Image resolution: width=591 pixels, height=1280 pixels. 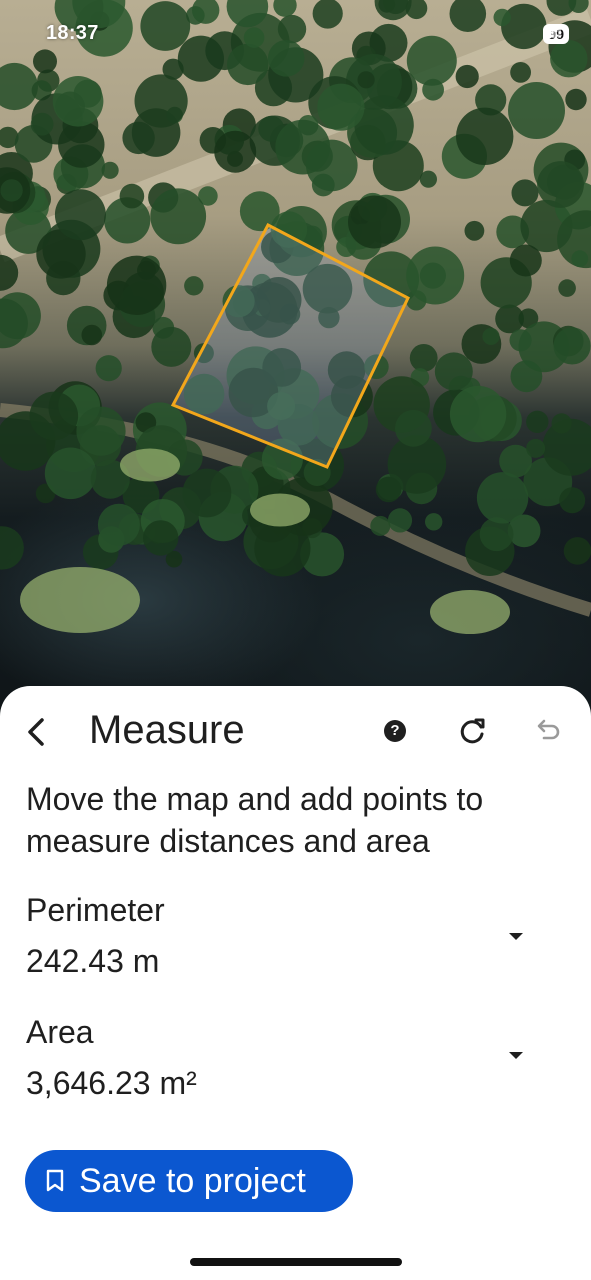 What do you see at coordinates (37, 732) in the screenshot?
I see `chevron-left-icon` at bounding box center [37, 732].